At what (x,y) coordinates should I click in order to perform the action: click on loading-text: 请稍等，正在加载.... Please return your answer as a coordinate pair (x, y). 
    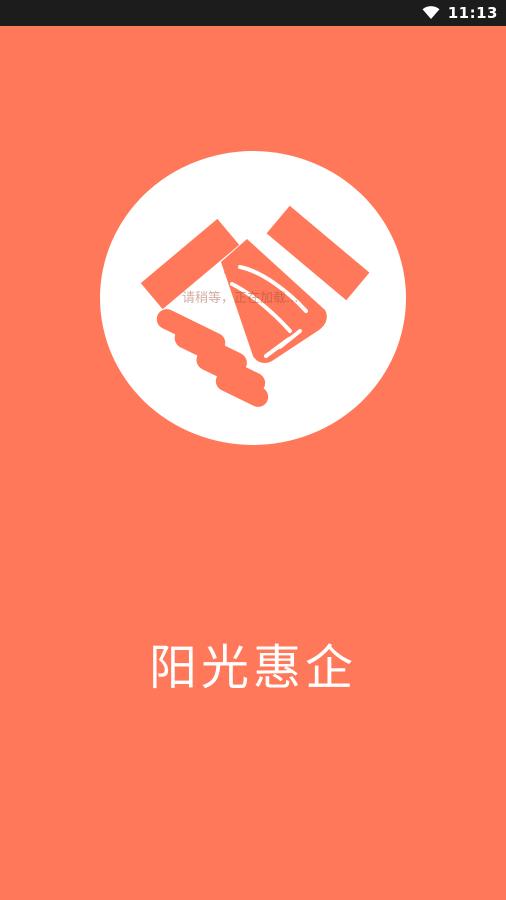
    Looking at the image, I should click on (240, 298).